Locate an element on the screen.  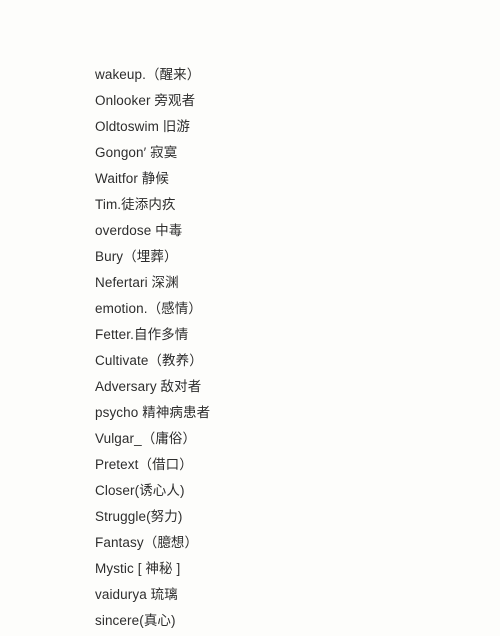
list-item: Closer(诱心人) is located at coordinates (140, 490).